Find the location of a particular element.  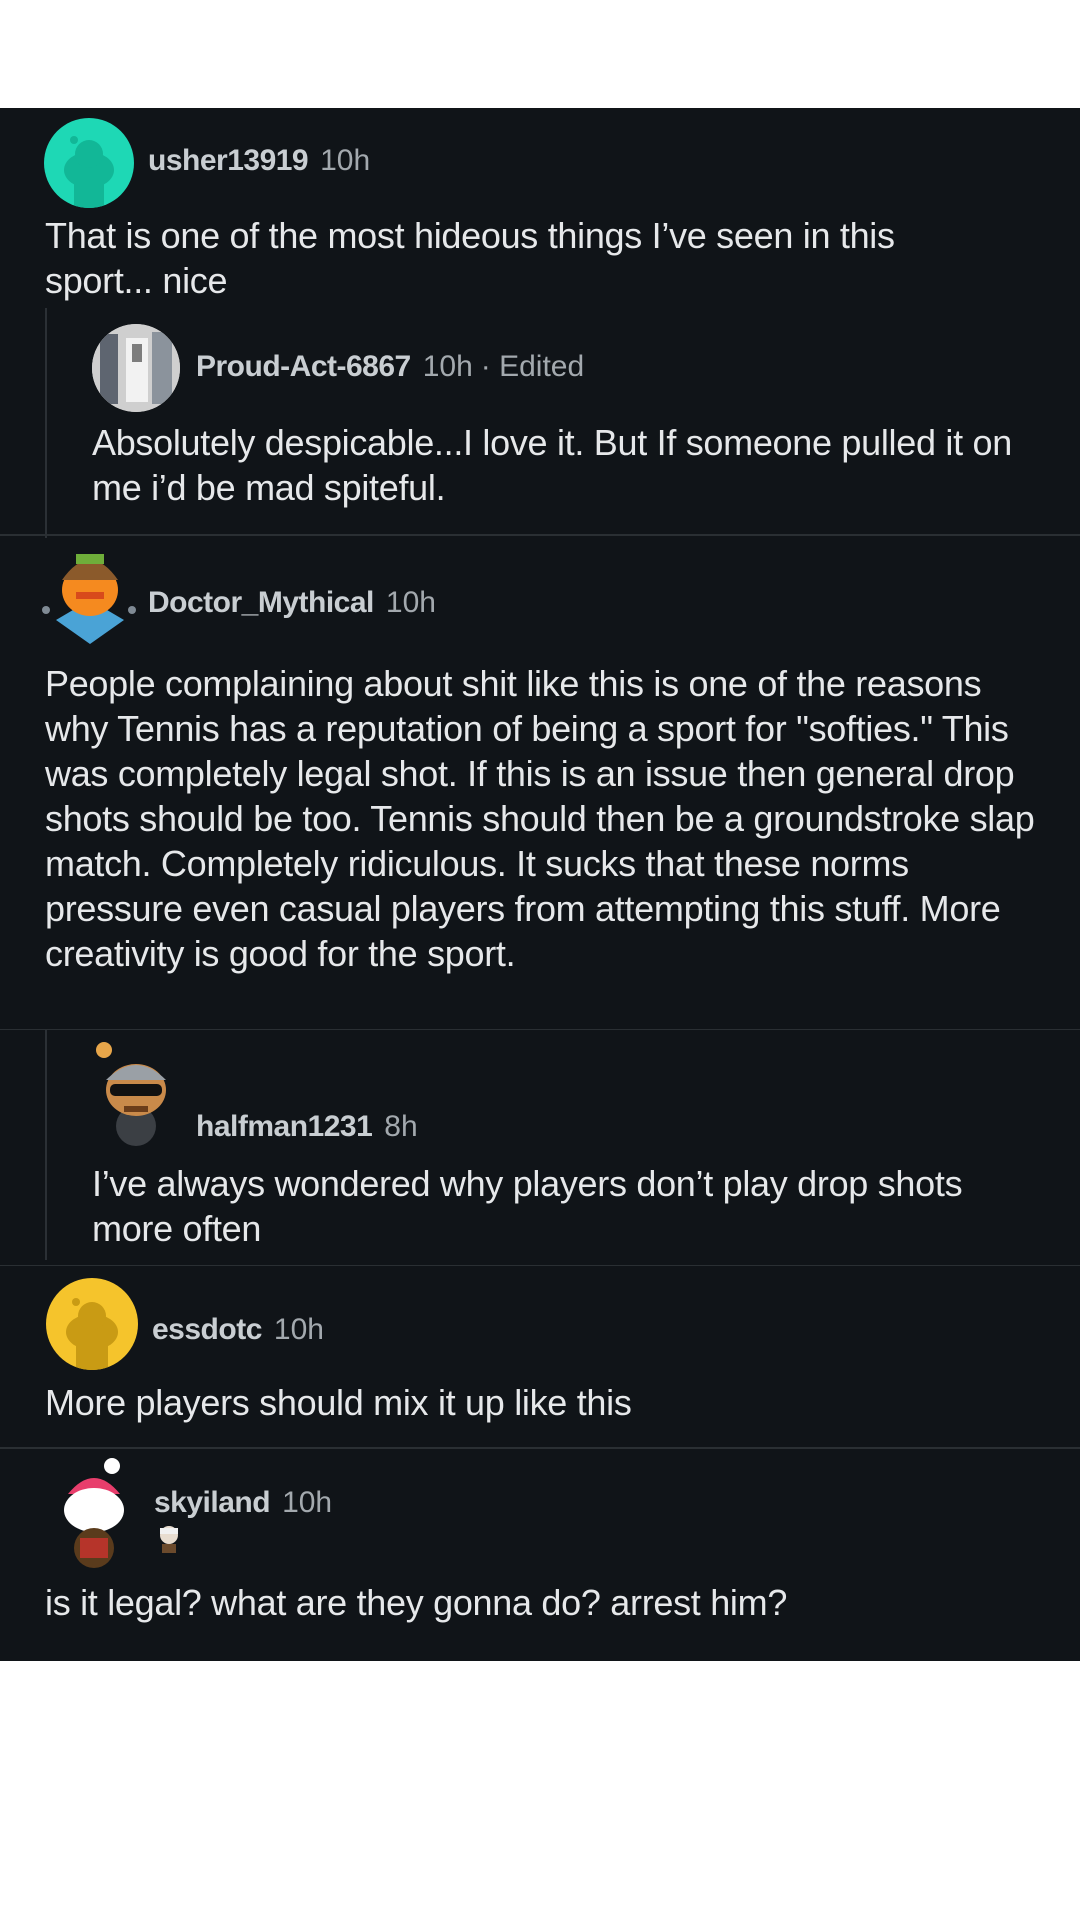

username: usher13919 is located at coordinates (228, 161).